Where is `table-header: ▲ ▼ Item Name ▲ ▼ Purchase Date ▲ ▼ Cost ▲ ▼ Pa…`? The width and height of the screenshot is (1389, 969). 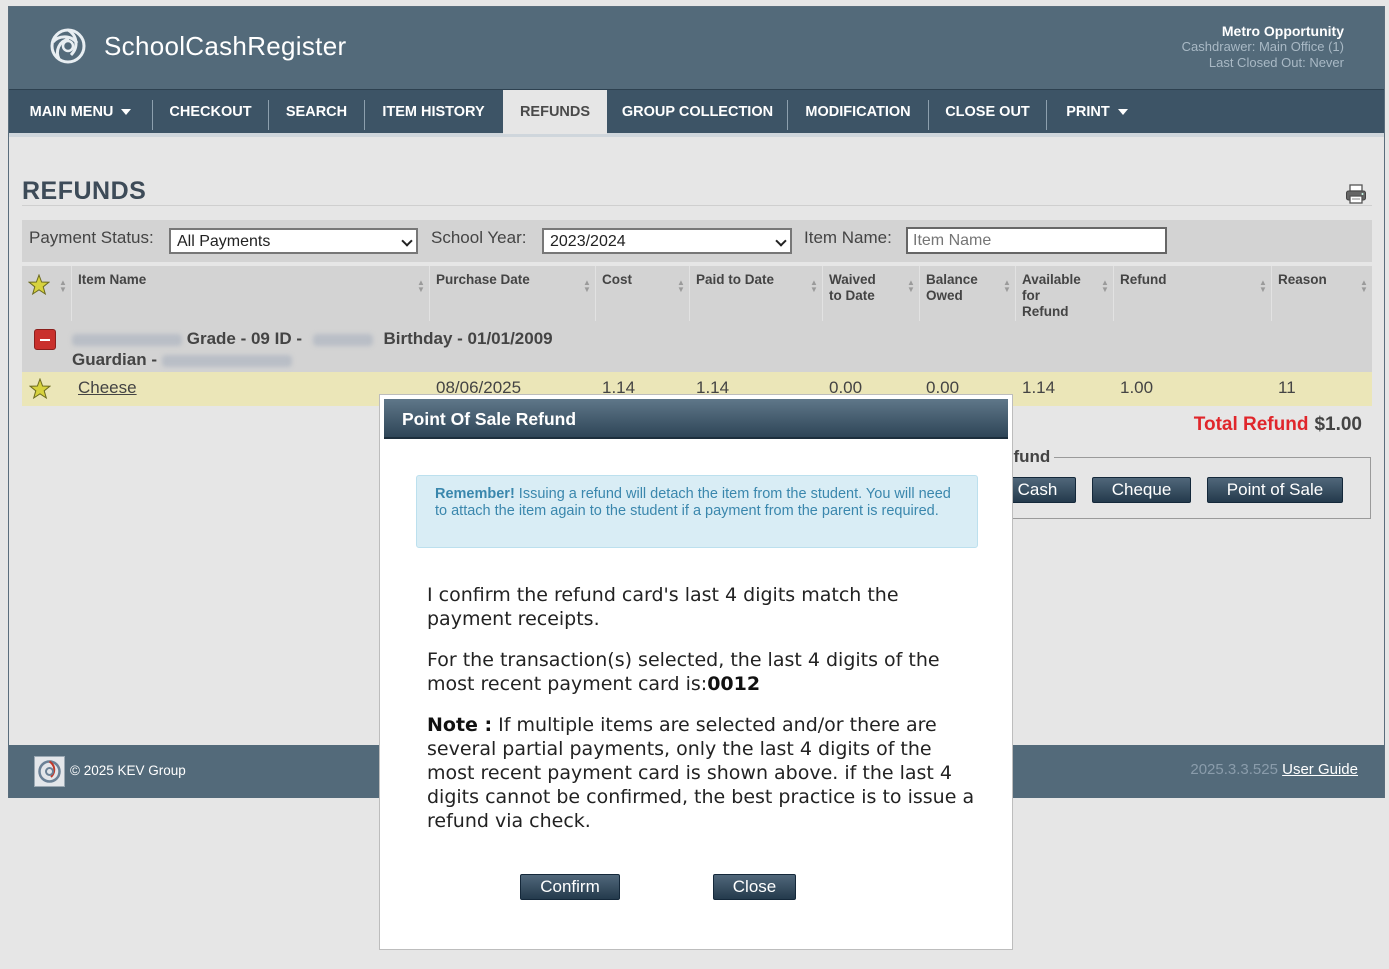
table-header: ▲ ▼ Item Name ▲ ▼ Purchase Date ▲ ▼ Cost ▲ ▼ Pa… is located at coordinates (697, 293).